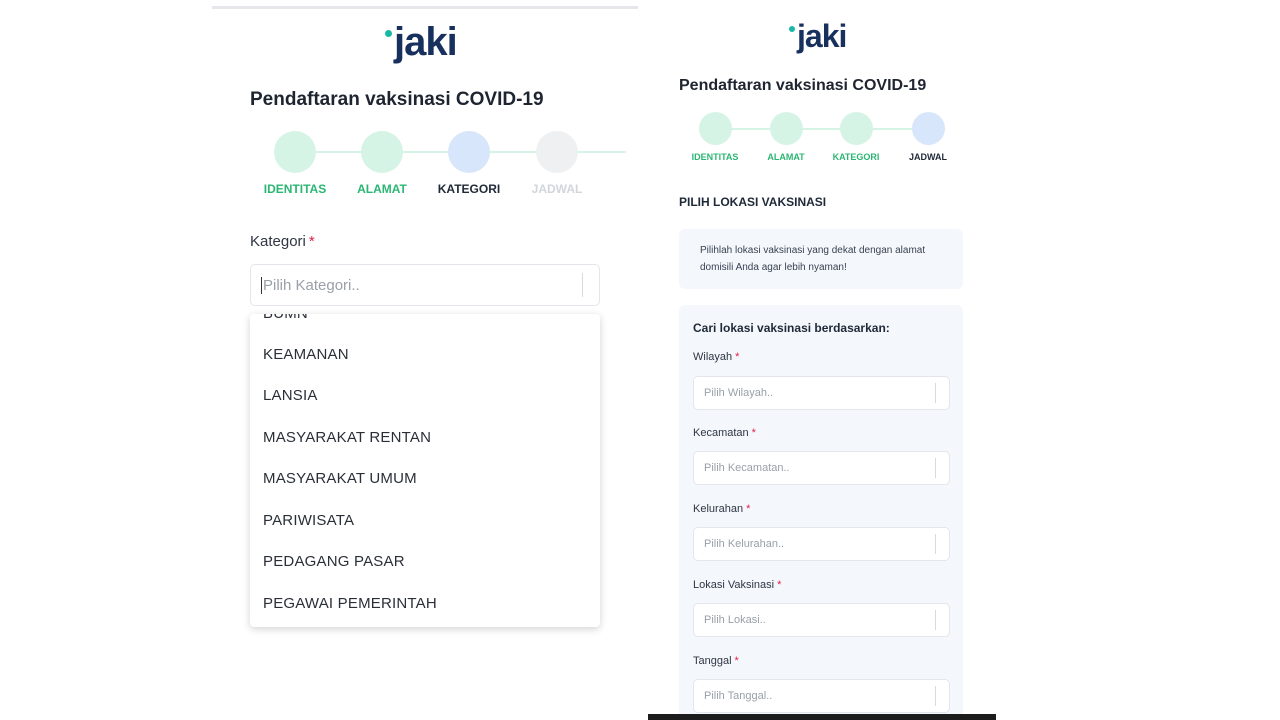 The width and height of the screenshot is (1280, 720). What do you see at coordinates (747, 468) in the screenshot?
I see `kecamatan-placeholder: Pilih Kecamatan..` at bounding box center [747, 468].